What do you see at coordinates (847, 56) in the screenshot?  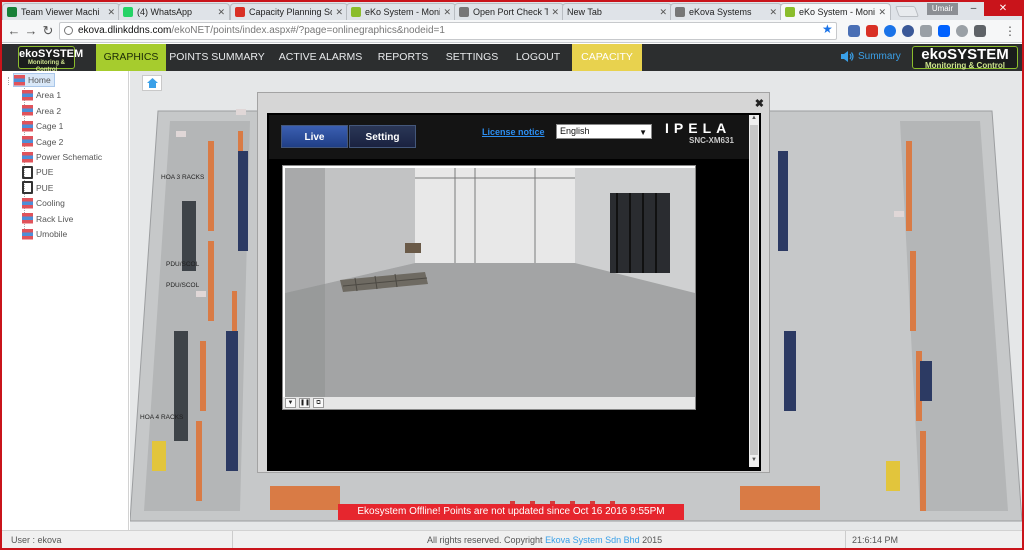 I see `speaker-icon` at bounding box center [847, 56].